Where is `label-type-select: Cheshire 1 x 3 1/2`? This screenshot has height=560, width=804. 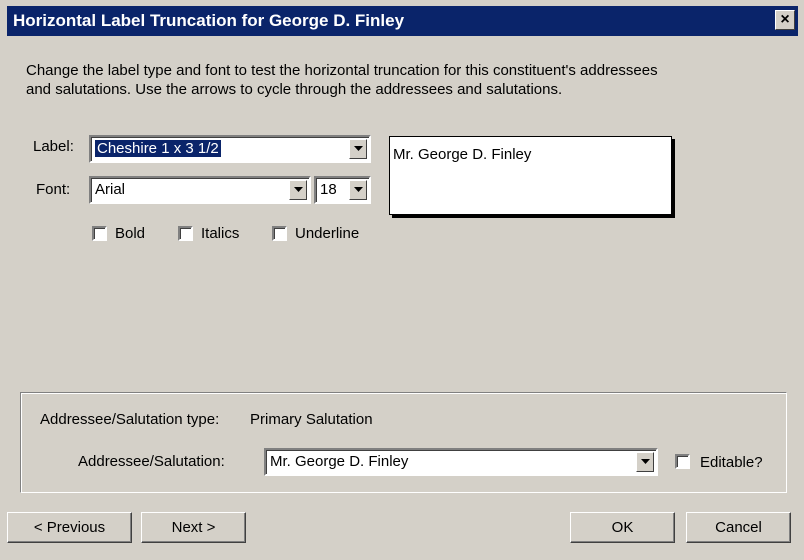
label-type-select: Cheshire 1 x 3 1/2 is located at coordinates (230, 149).